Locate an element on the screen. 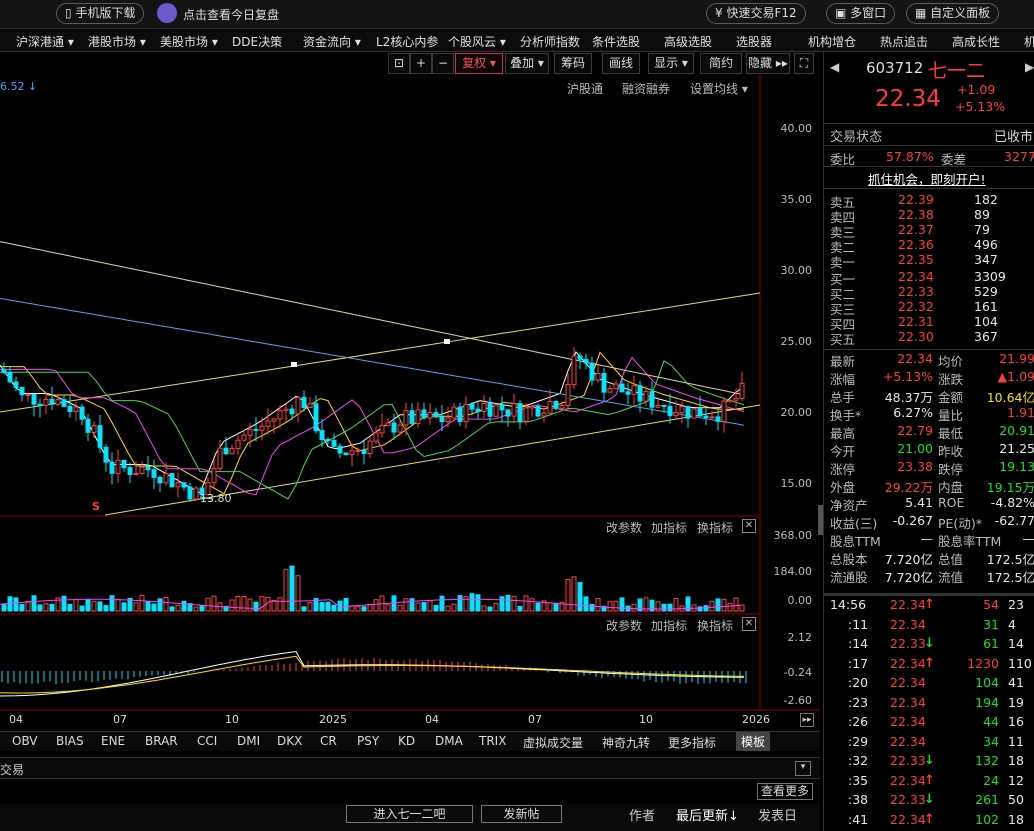  macd-edit-params: 改参数 is located at coordinates (624, 625).